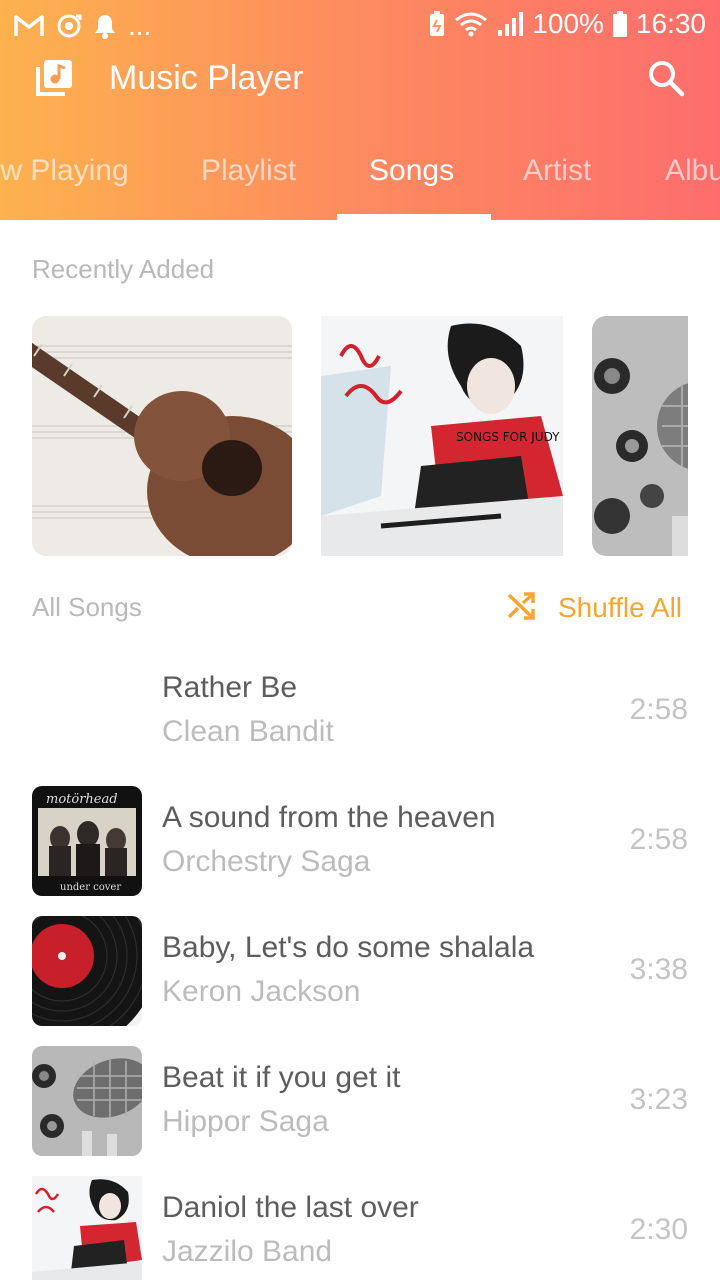 The width and height of the screenshot is (720, 1280). I want to click on album-art-vinyl, so click(87, 971).